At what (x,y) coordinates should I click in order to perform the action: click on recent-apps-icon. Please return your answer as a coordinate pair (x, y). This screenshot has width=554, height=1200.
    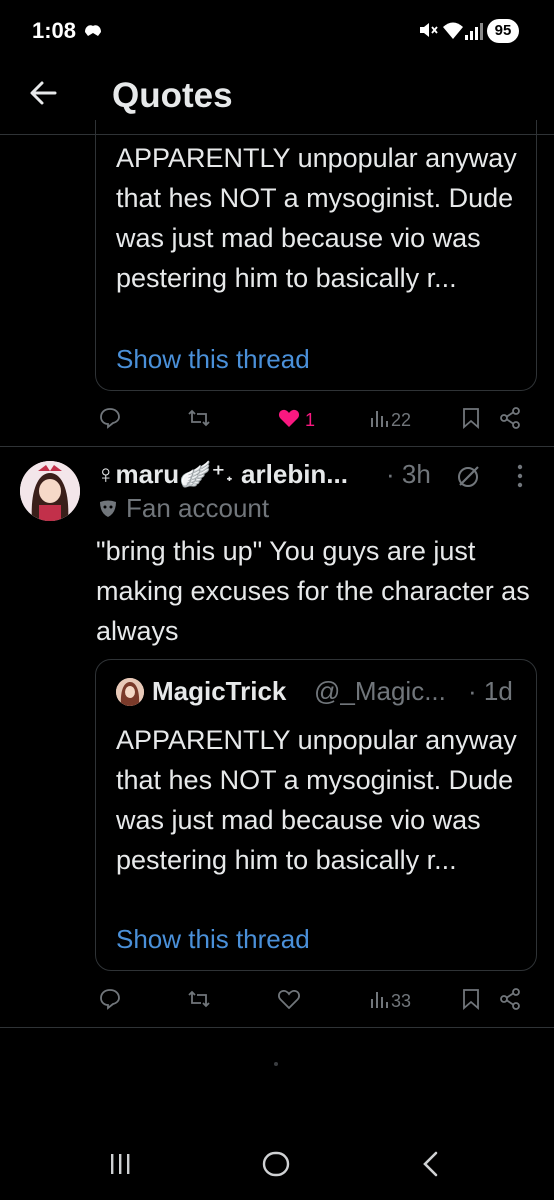
    Looking at the image, I should click on (120, 1166).